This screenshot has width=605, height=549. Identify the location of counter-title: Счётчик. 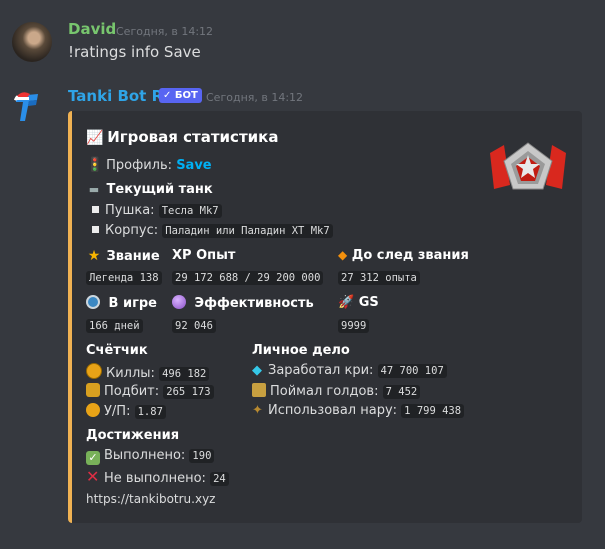
(117, 350).